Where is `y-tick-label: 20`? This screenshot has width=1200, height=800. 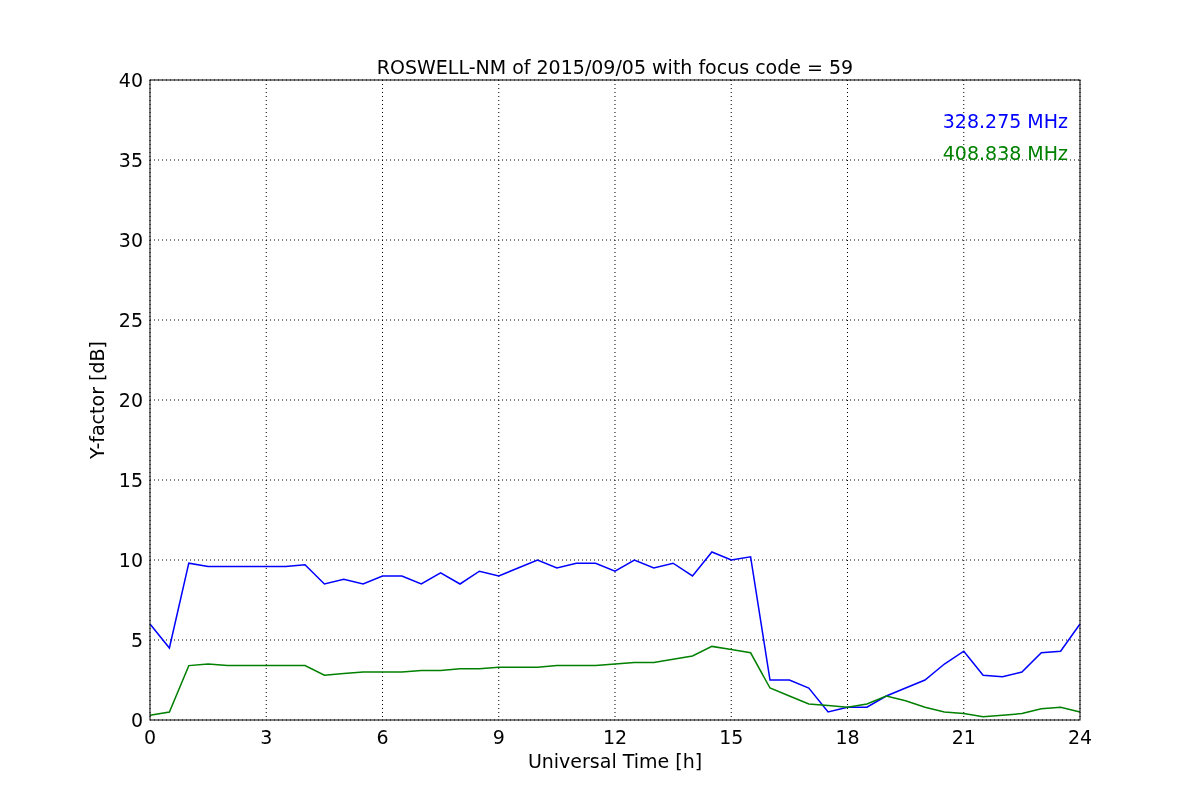
y-tick-label: 20 is located at coordinates (130, 400).